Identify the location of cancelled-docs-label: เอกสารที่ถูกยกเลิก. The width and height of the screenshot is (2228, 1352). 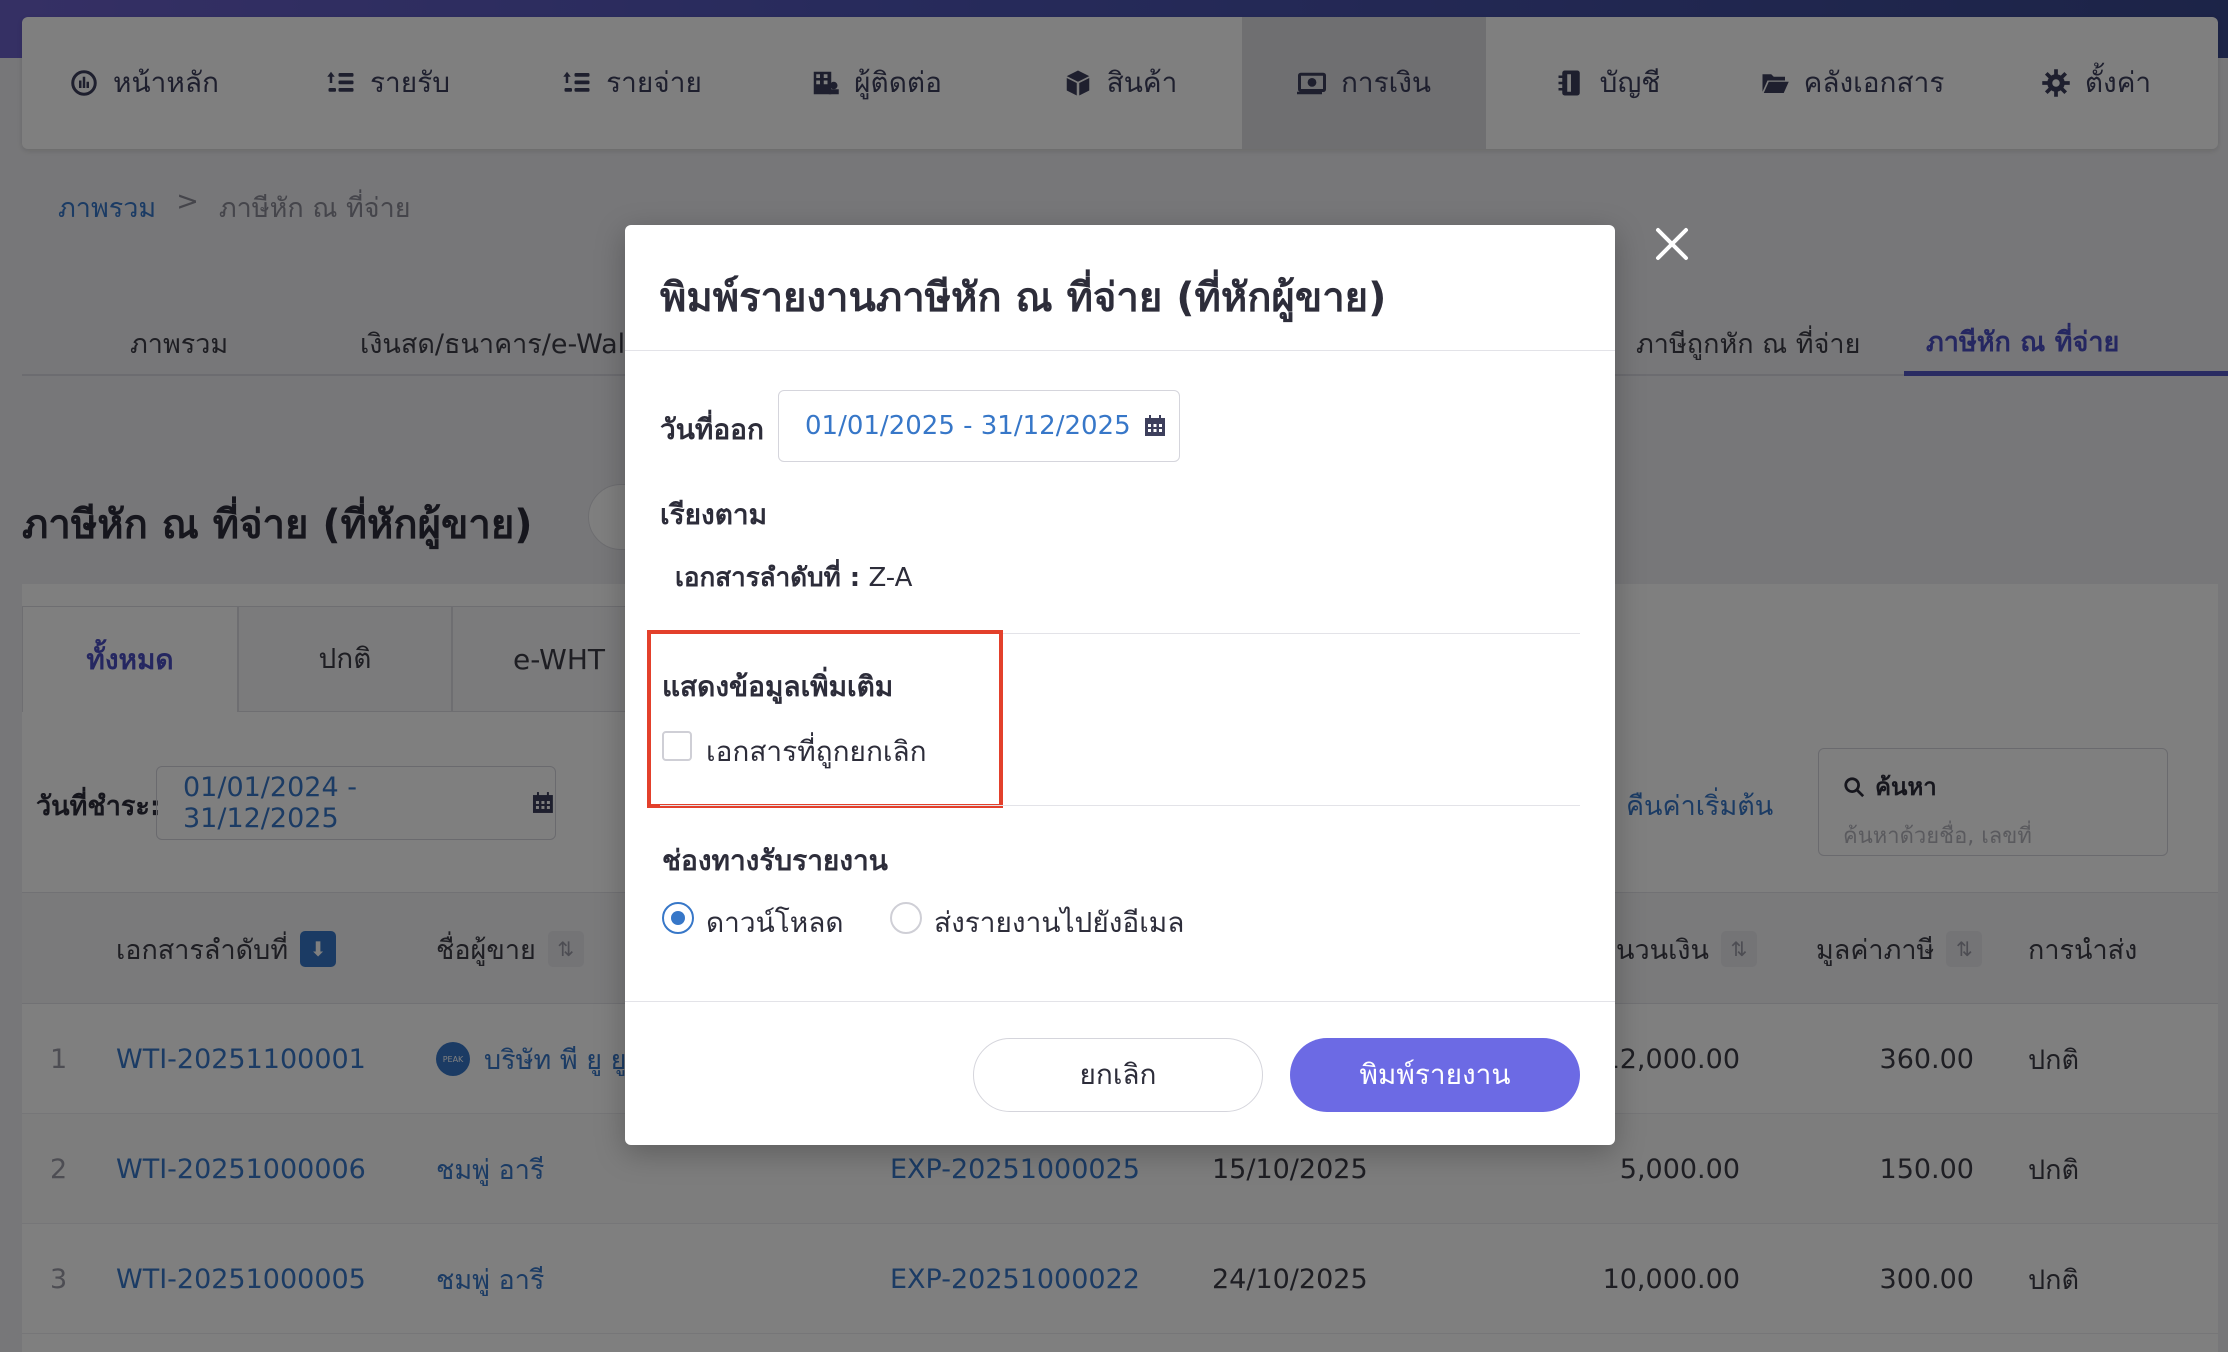
(816, 752).